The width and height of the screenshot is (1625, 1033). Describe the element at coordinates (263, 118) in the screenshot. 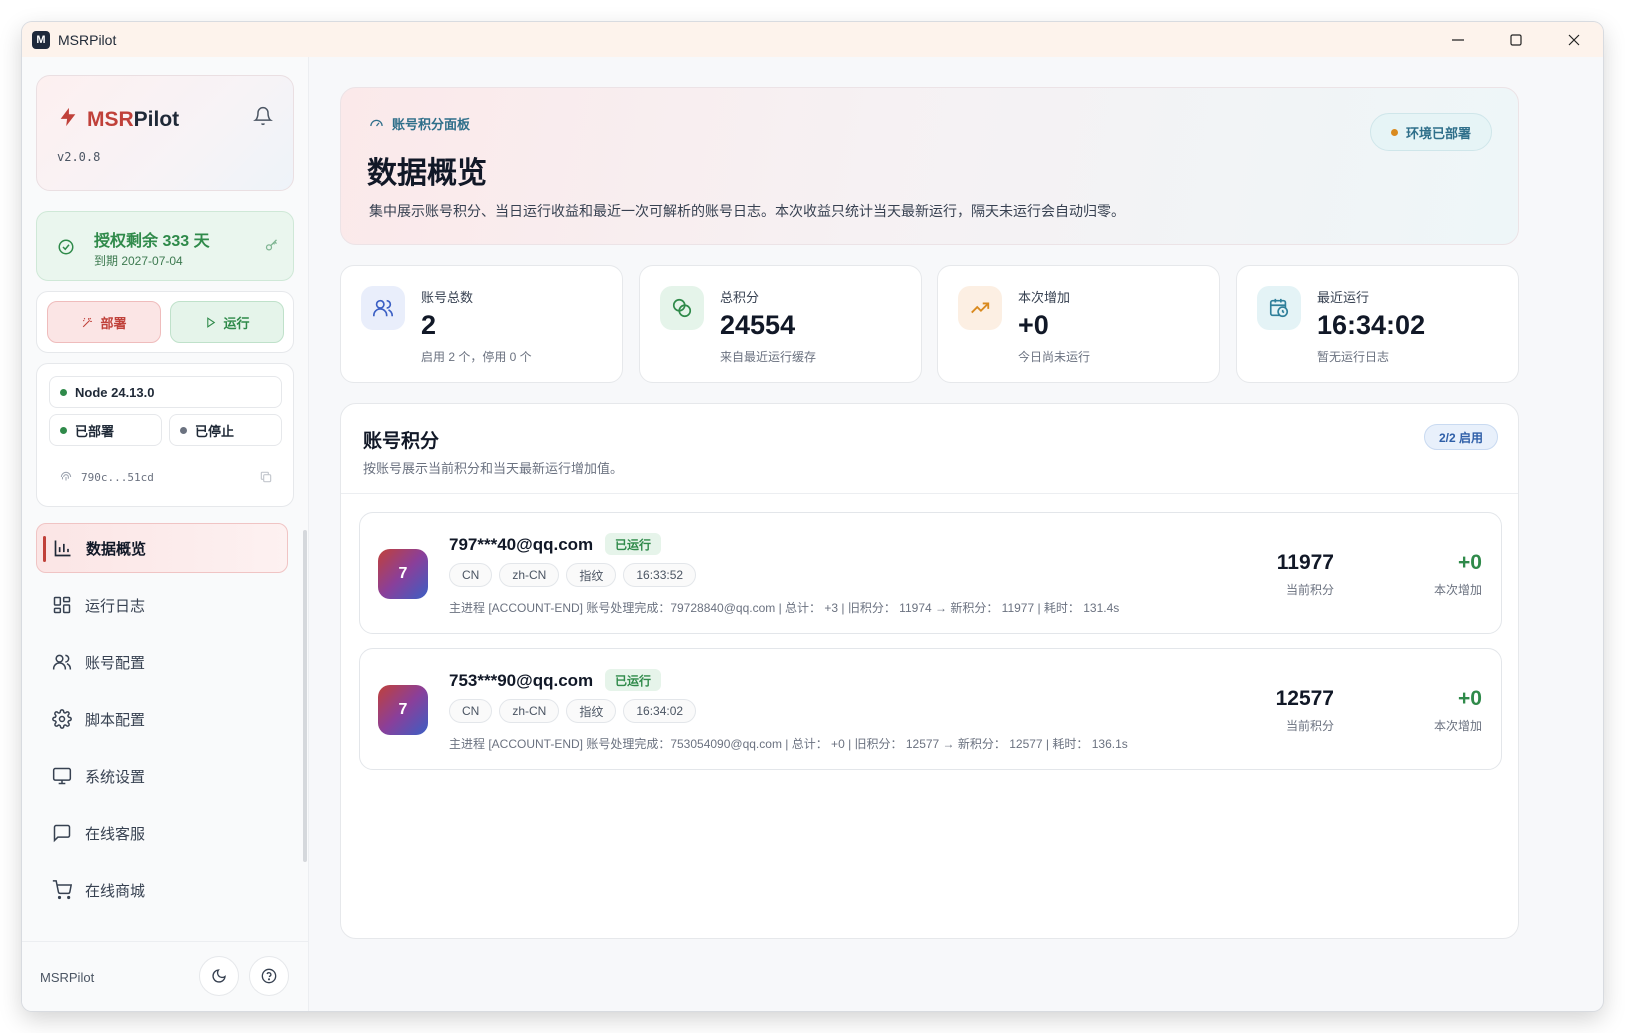

I see `notification-button` at that location.